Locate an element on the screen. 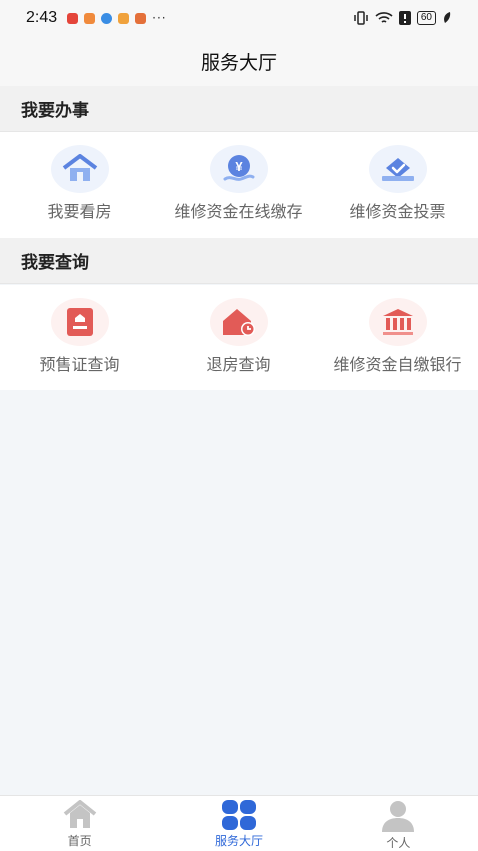 Image resolution: width=478 pixels, height=851 pixels. item-label: 预售证查询 is located at coordinates (79, 364).